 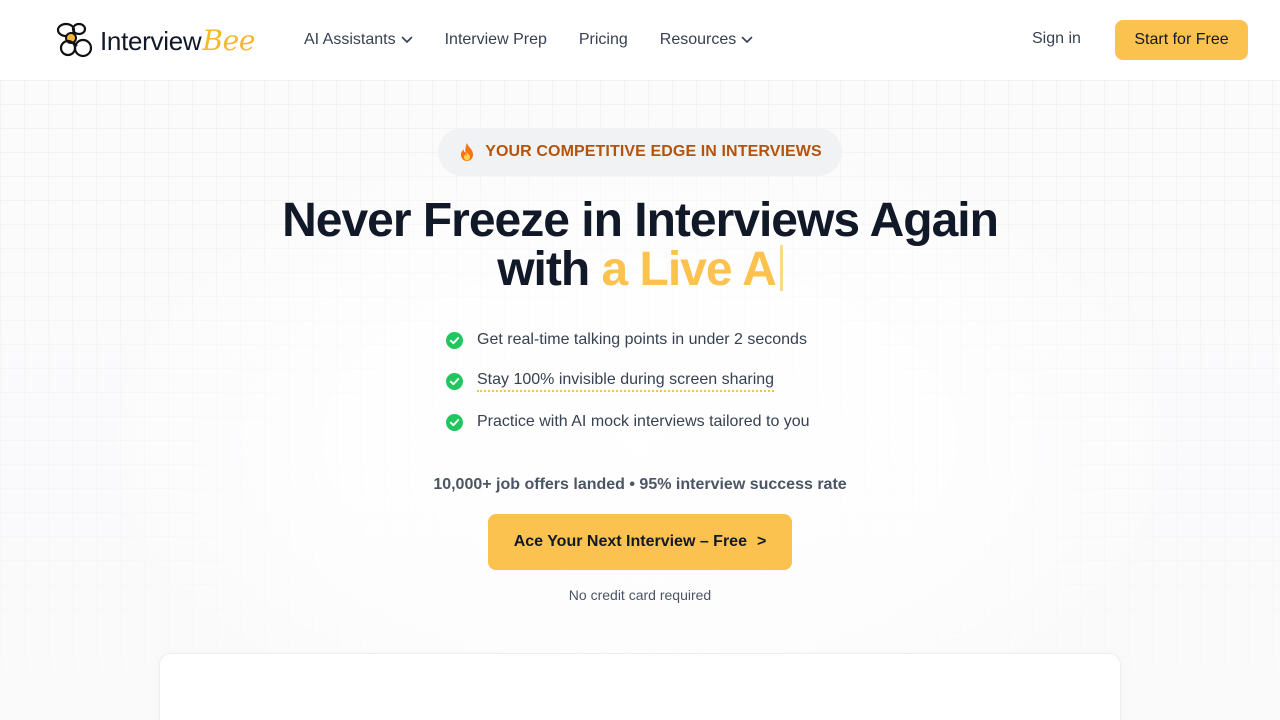 What do you see at coordinates (640, 686) in the screenshot?
I see `product-preview-card` at bounding box center [640, 686].